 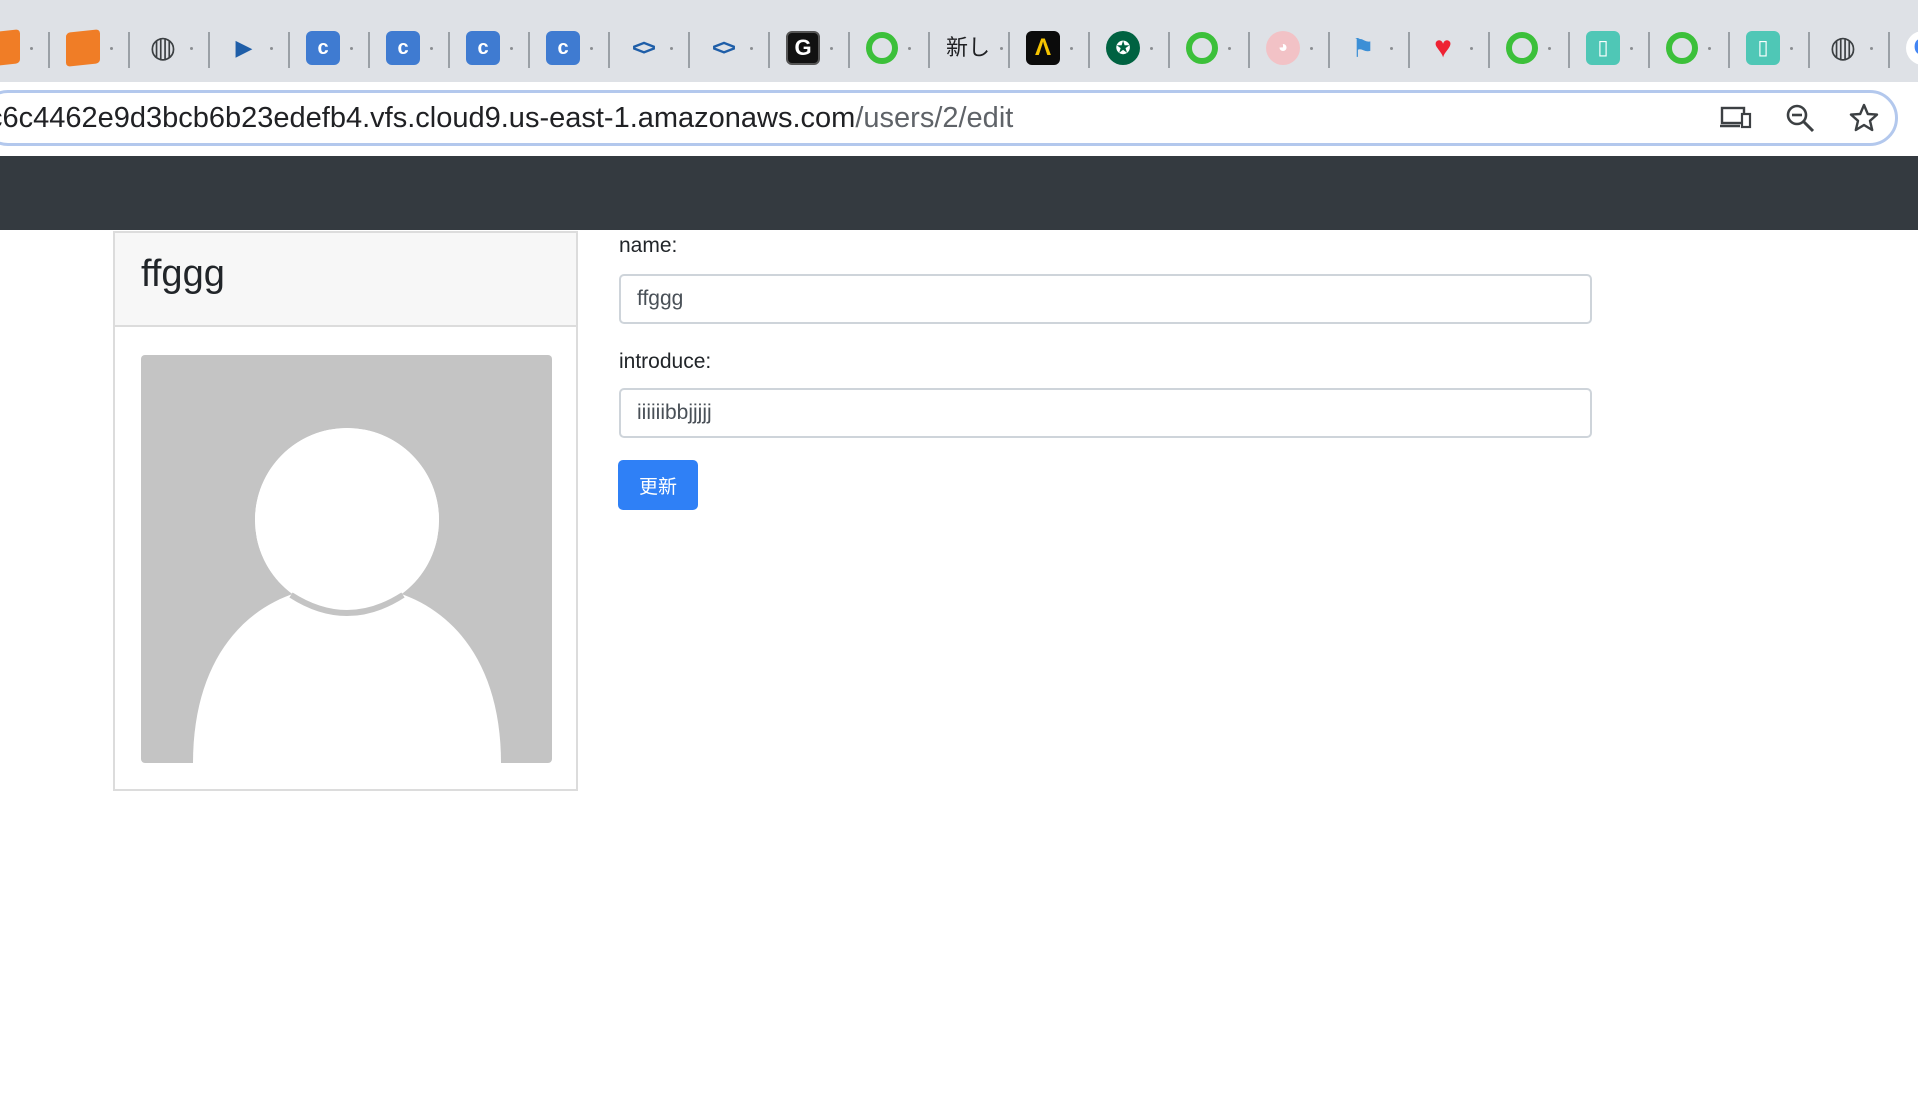 What do you see at coordinates (1864, 118) in the screenshot?
I see `bookmark-star-icon` at bounding box center [1864, 118].